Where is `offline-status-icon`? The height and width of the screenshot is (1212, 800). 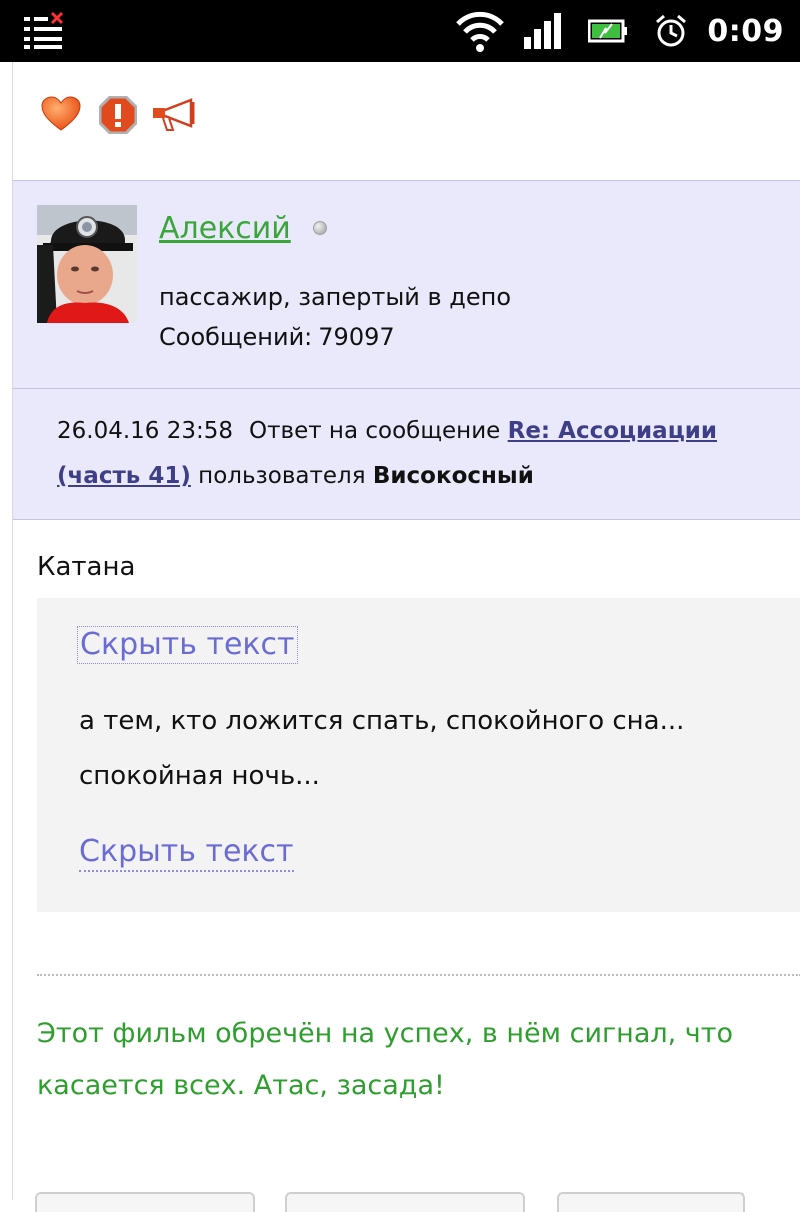
offline-status-icon is located at coordinates (320, 228).